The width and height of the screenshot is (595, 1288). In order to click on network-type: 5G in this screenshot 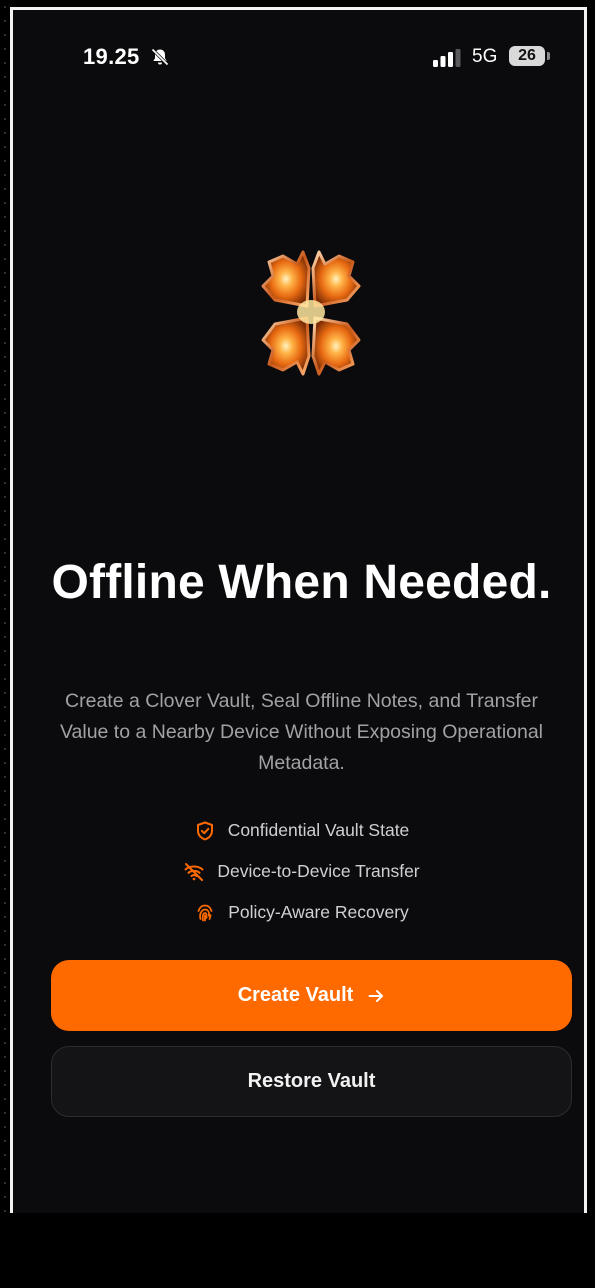, I will do `click(485, 56)`.